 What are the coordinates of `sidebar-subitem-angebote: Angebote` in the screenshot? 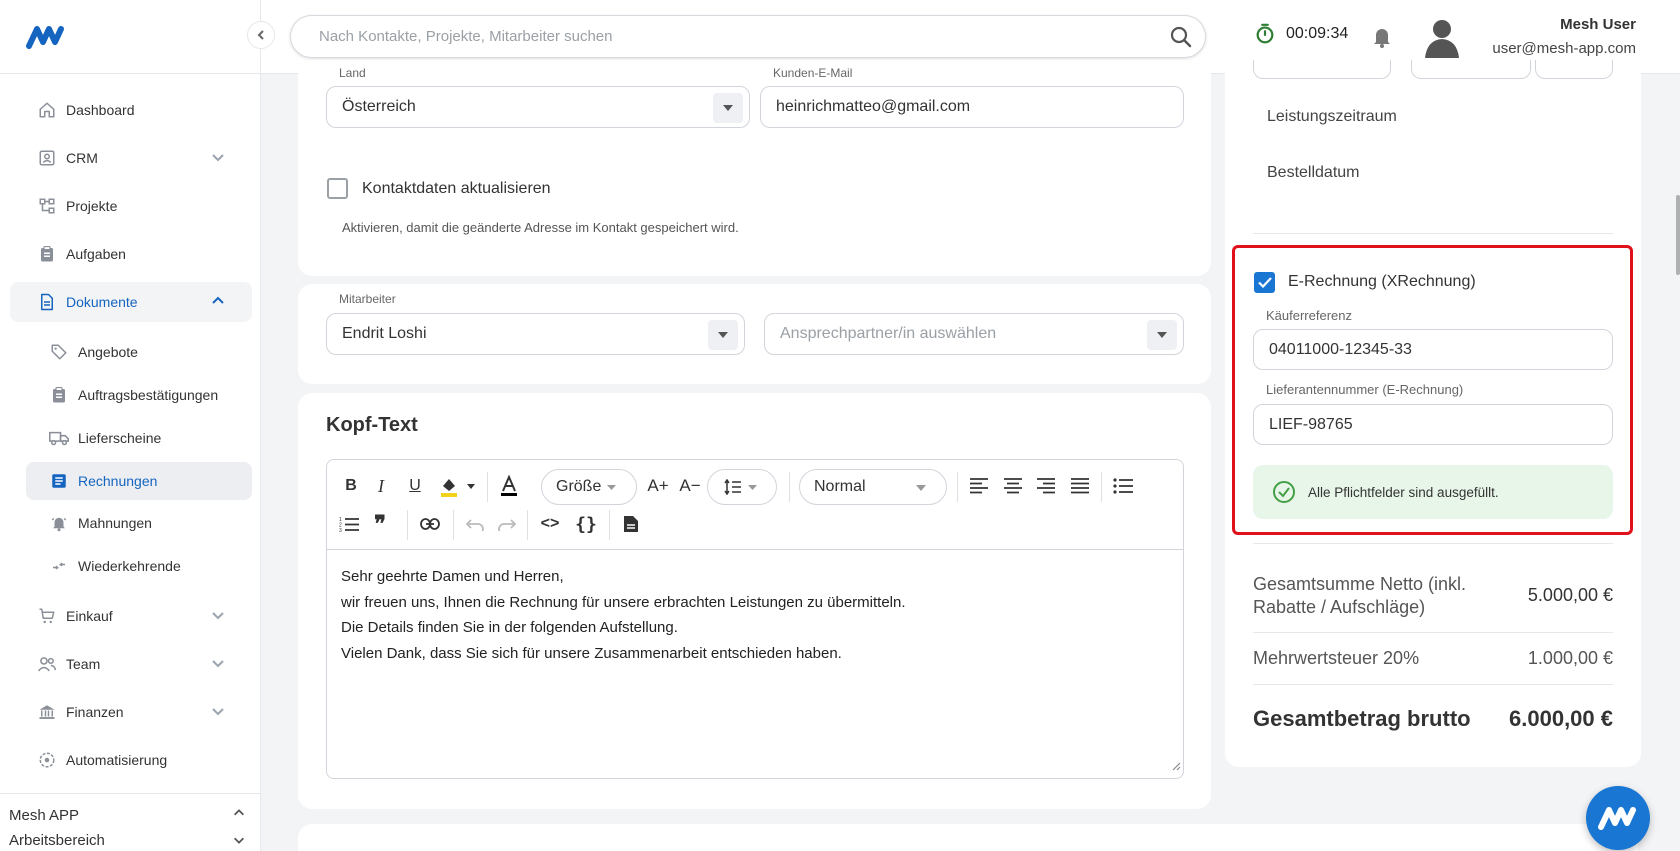 It's located at (139, 352).